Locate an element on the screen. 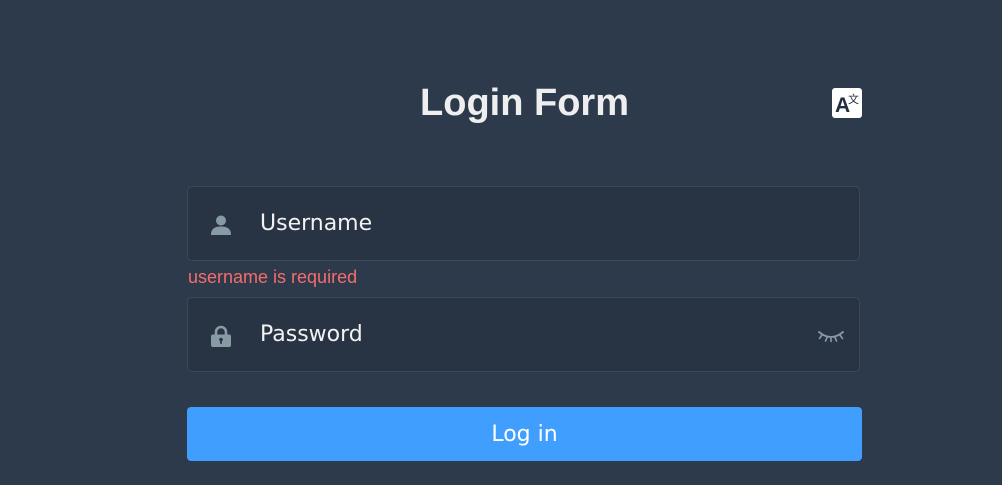 The image size is (1002, 485). login-button: Log in is located at coordinates (524, 434).